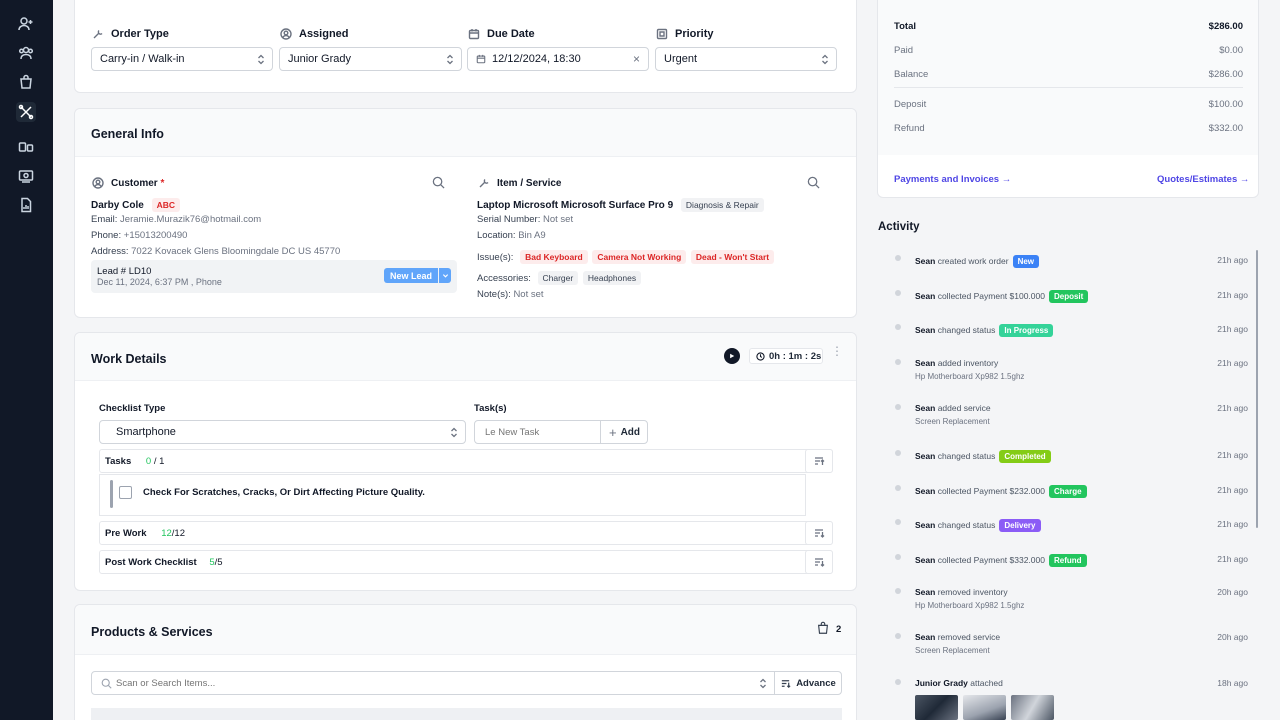  What do you see at coordinates (26, 176) in the screenshot?
I see `payments-icon` at bounding box center [26, 176].